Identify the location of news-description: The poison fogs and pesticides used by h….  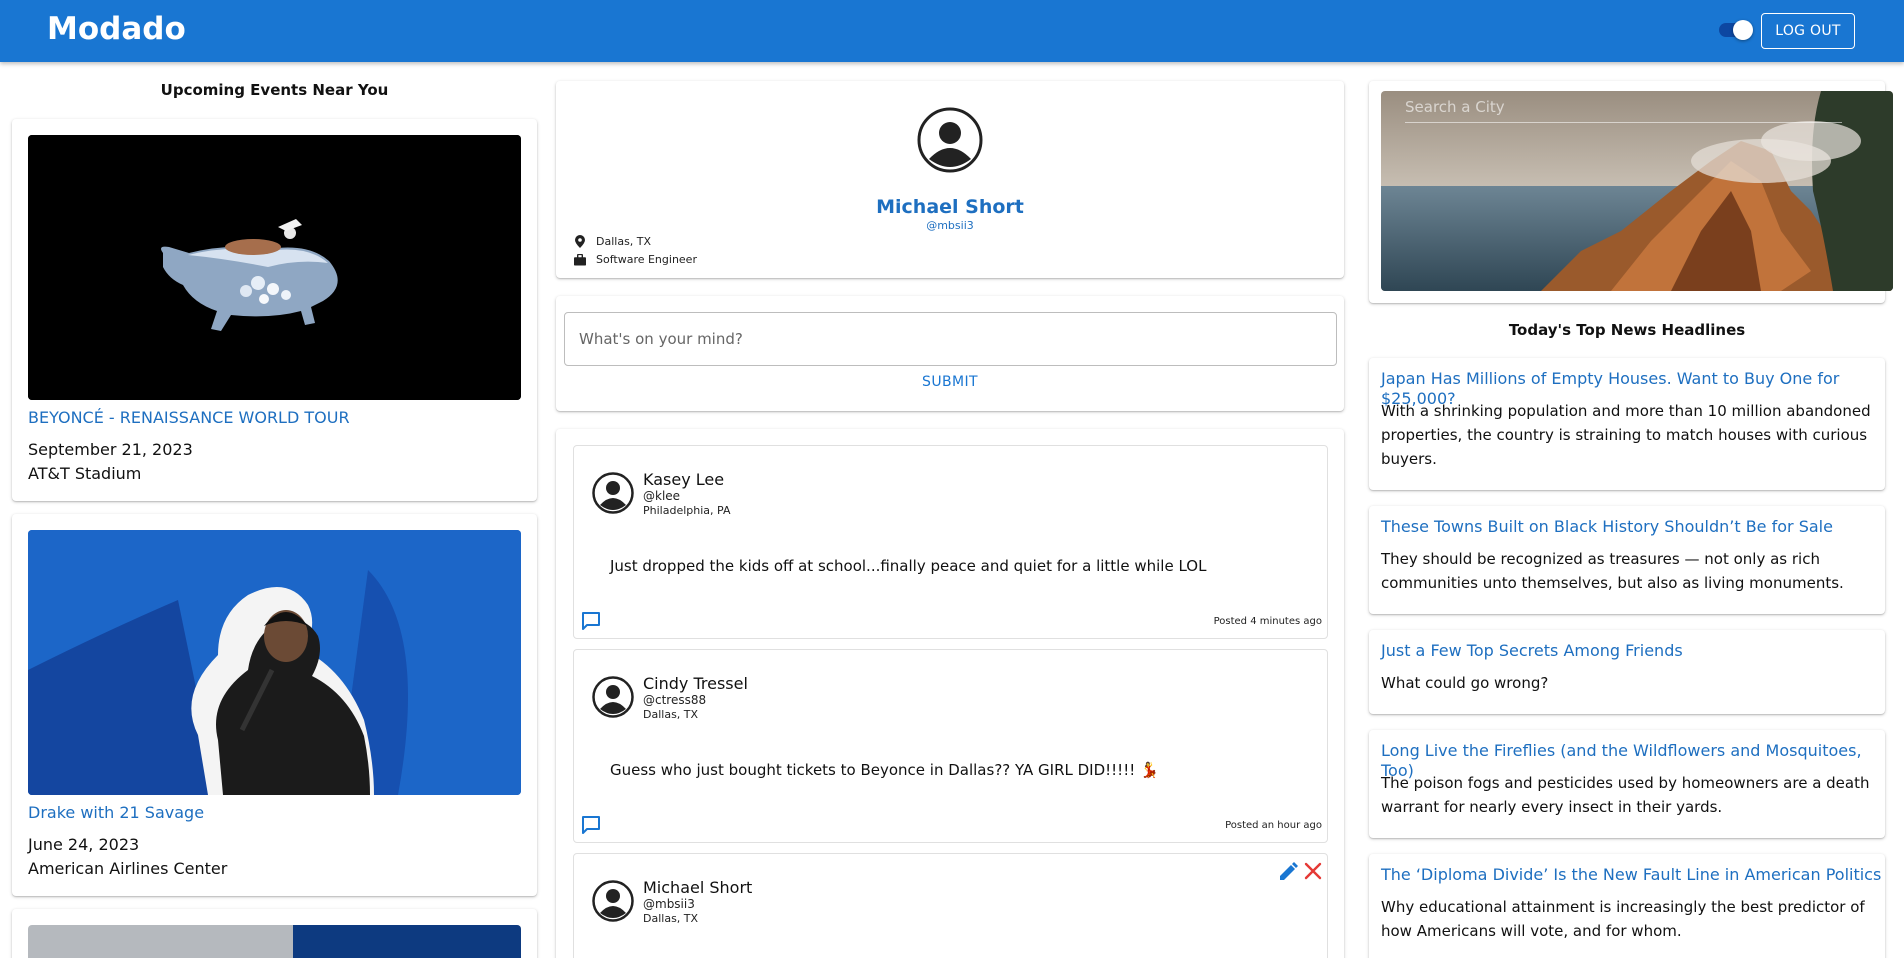
(1625, 795).